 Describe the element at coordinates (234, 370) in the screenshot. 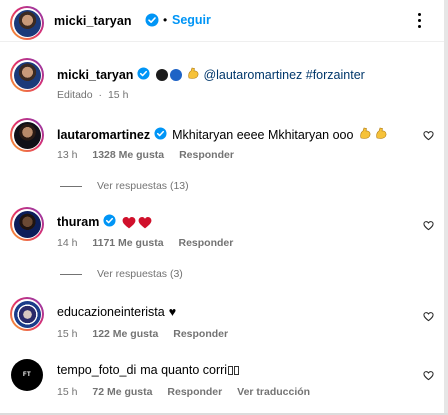

I see `missing-glyph-icon` at that location.